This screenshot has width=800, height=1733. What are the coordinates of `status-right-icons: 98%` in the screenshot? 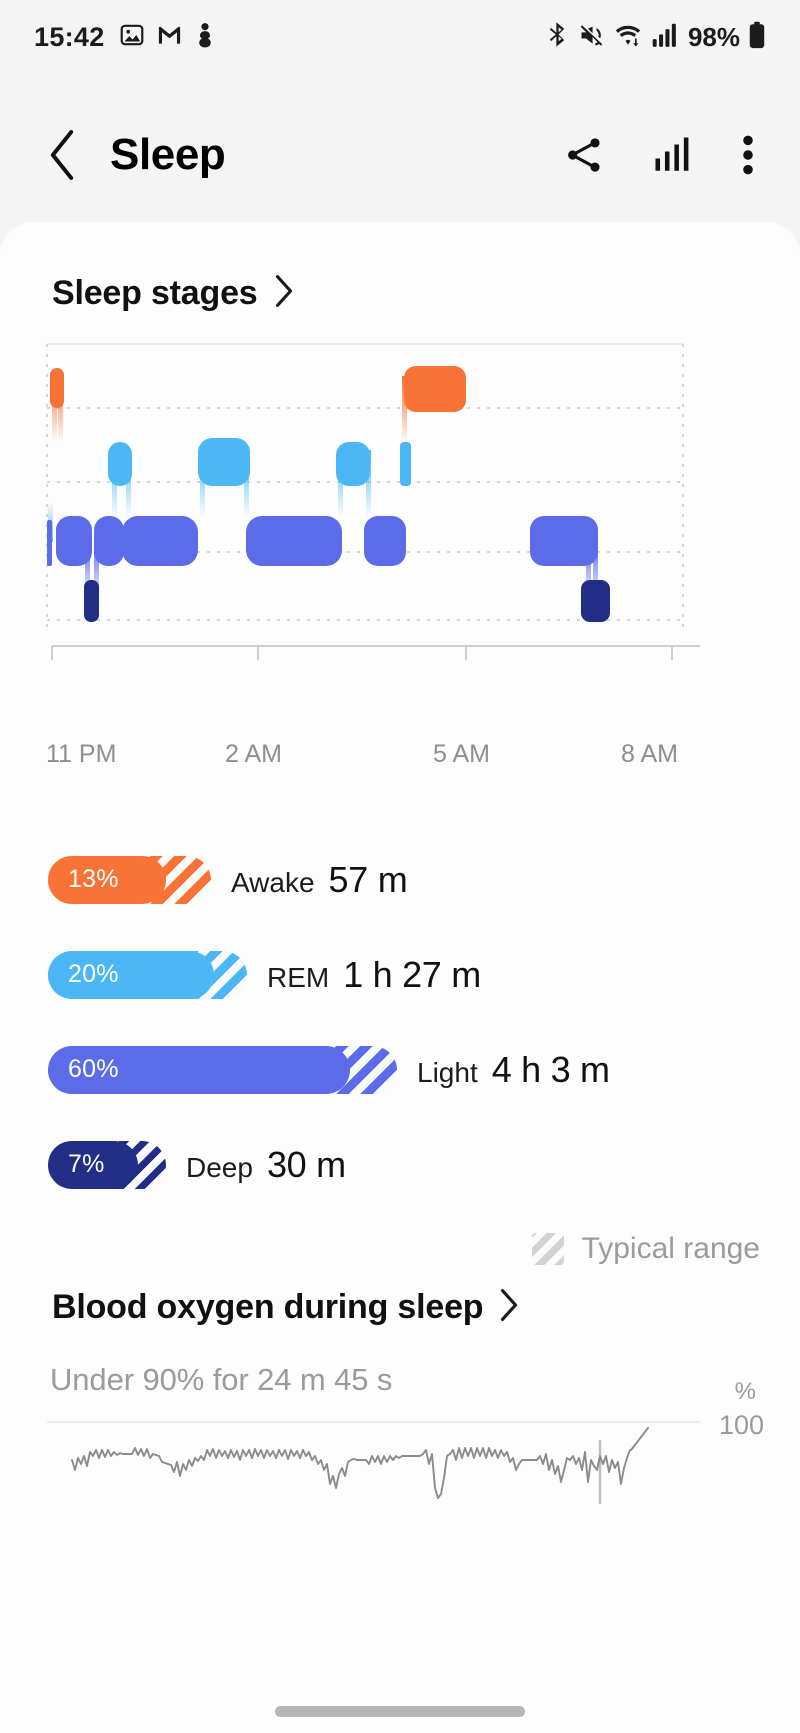 It's located at (655, 37).